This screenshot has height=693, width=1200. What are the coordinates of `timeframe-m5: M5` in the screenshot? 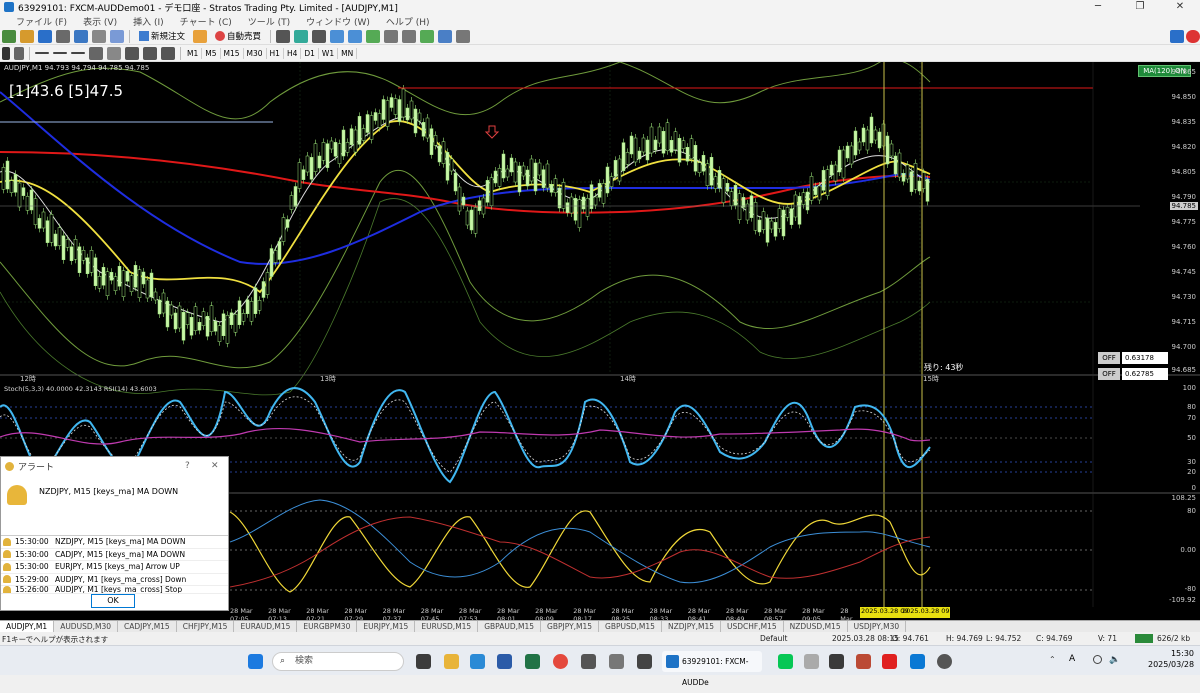 It's located at (211, 53).